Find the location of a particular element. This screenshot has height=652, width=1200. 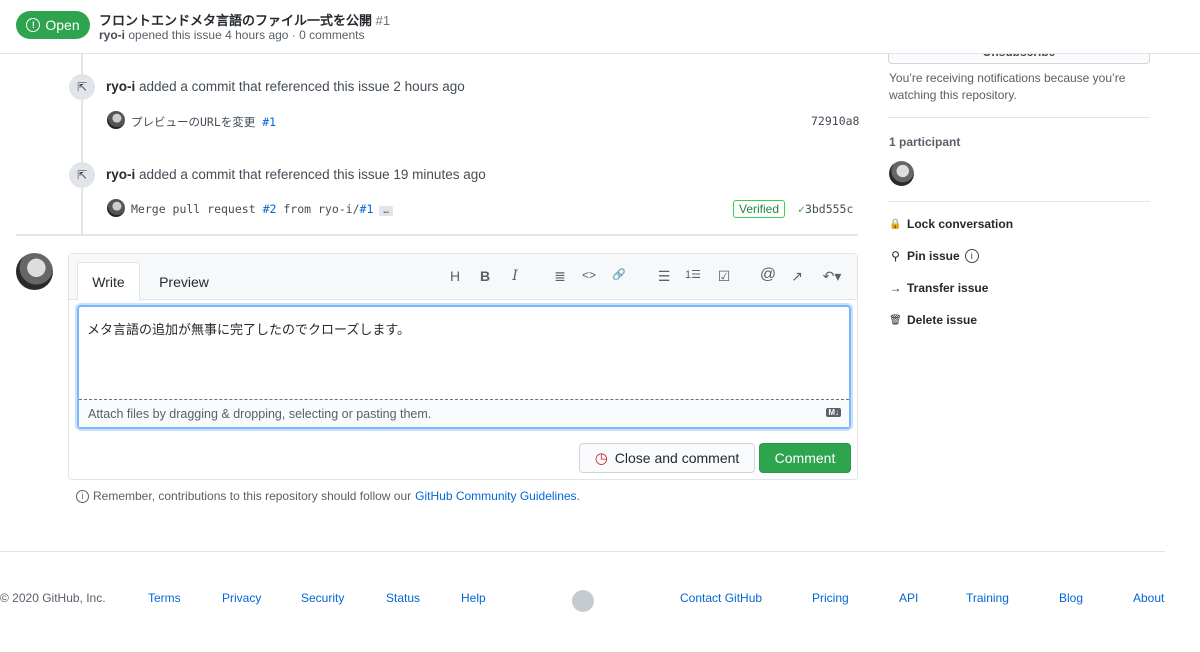

footer-link-status: Status is located at coordinates (403, 598).